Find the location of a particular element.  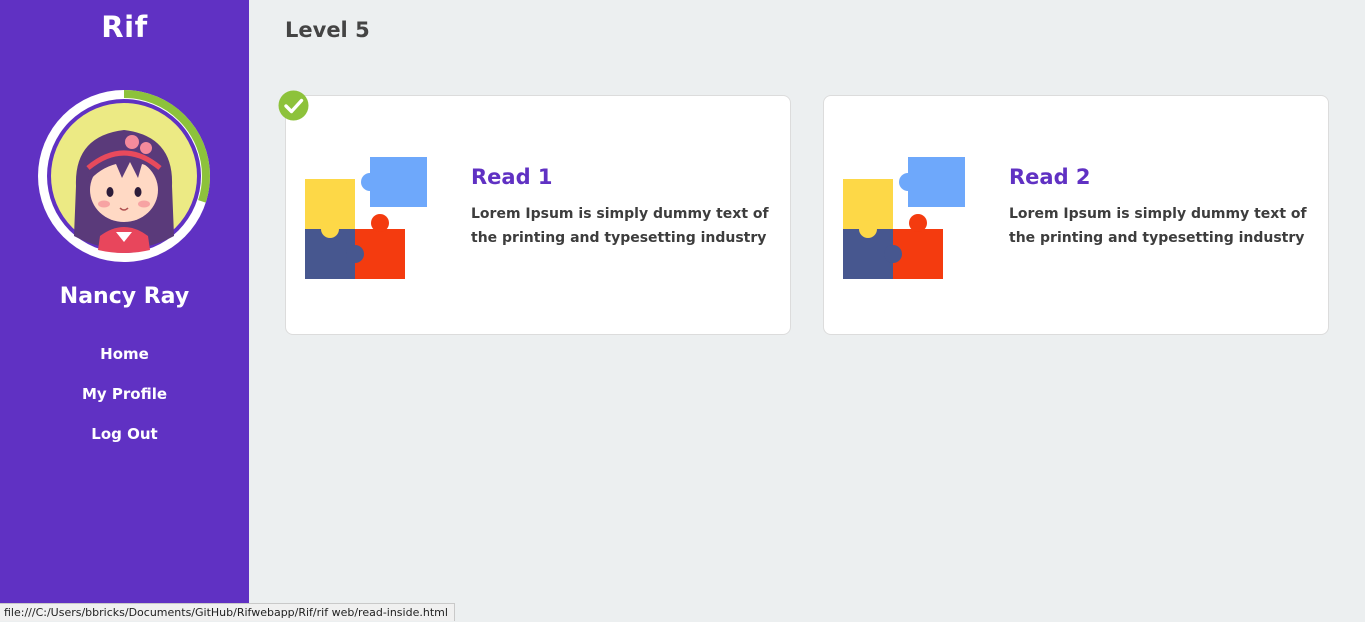

page-title: Level 5 is located at coordinates (327, 30).